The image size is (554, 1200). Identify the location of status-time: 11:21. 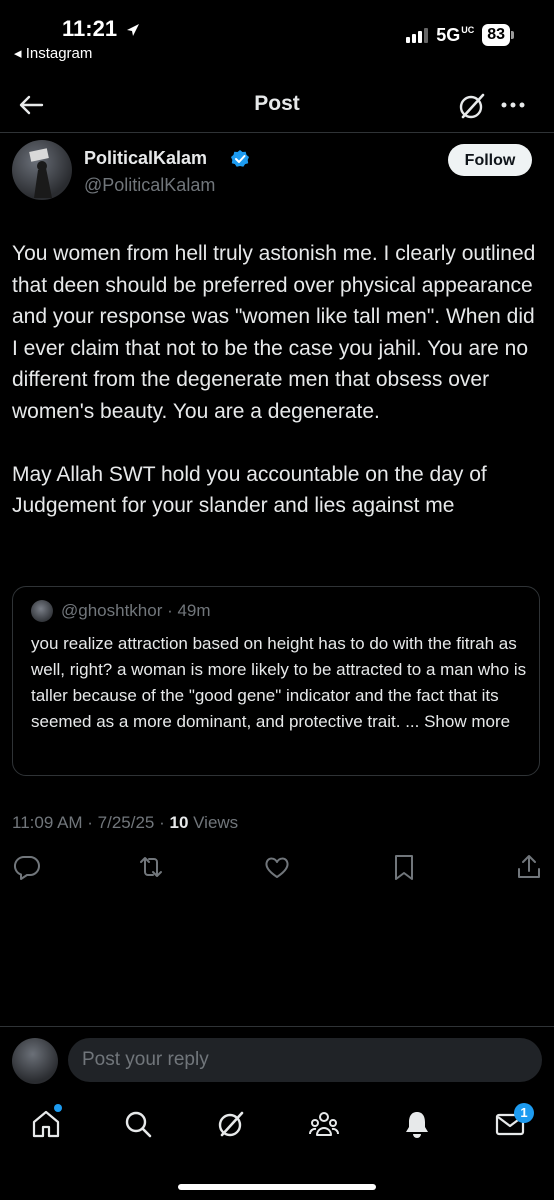
(101, 29).